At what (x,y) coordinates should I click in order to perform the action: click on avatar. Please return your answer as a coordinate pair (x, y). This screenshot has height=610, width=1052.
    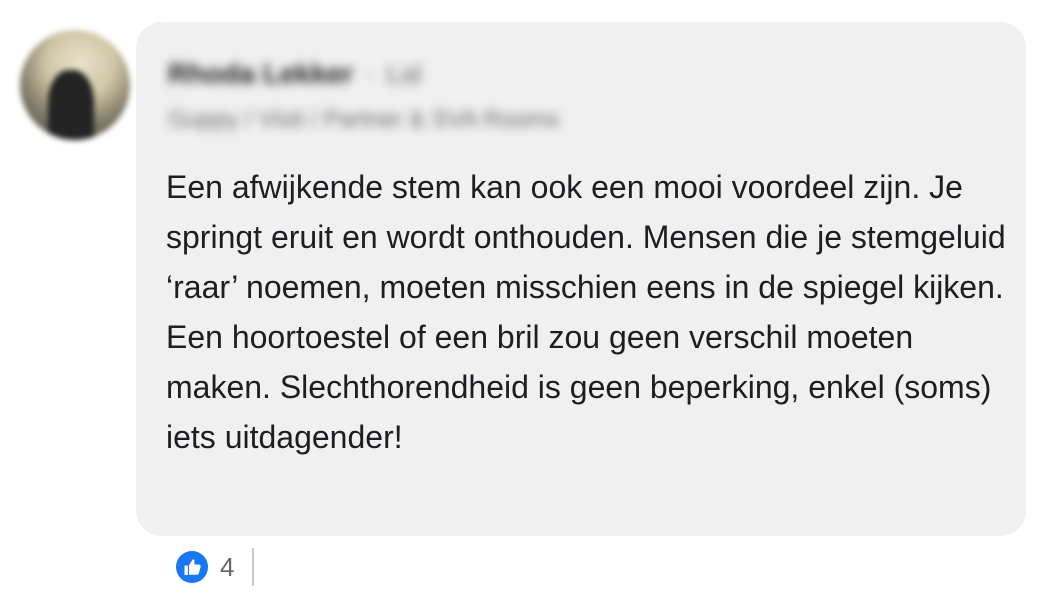
    Looking at the image, I should click on (75, 85).